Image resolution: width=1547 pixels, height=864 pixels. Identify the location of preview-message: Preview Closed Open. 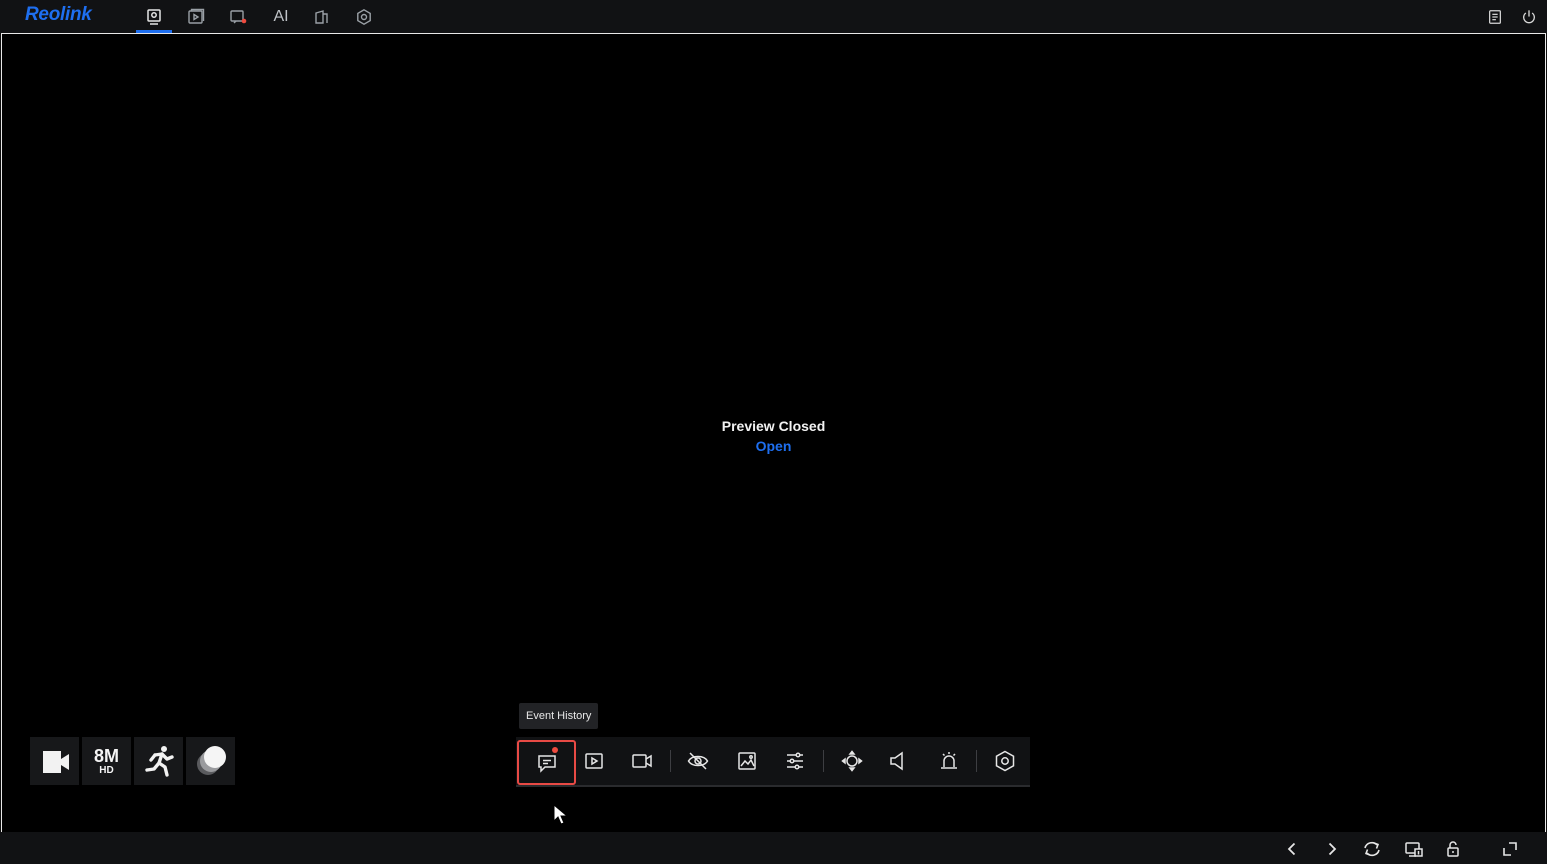
(773, 436).